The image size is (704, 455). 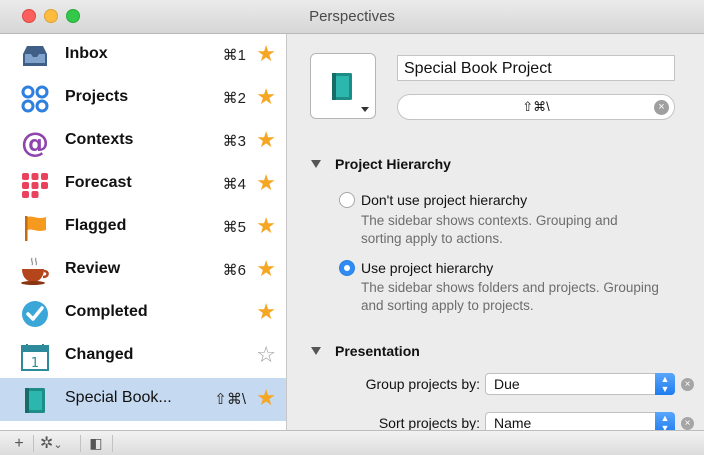 I want to click on keyboard-shortcut: ⌘4, so click(x=234, y=184).